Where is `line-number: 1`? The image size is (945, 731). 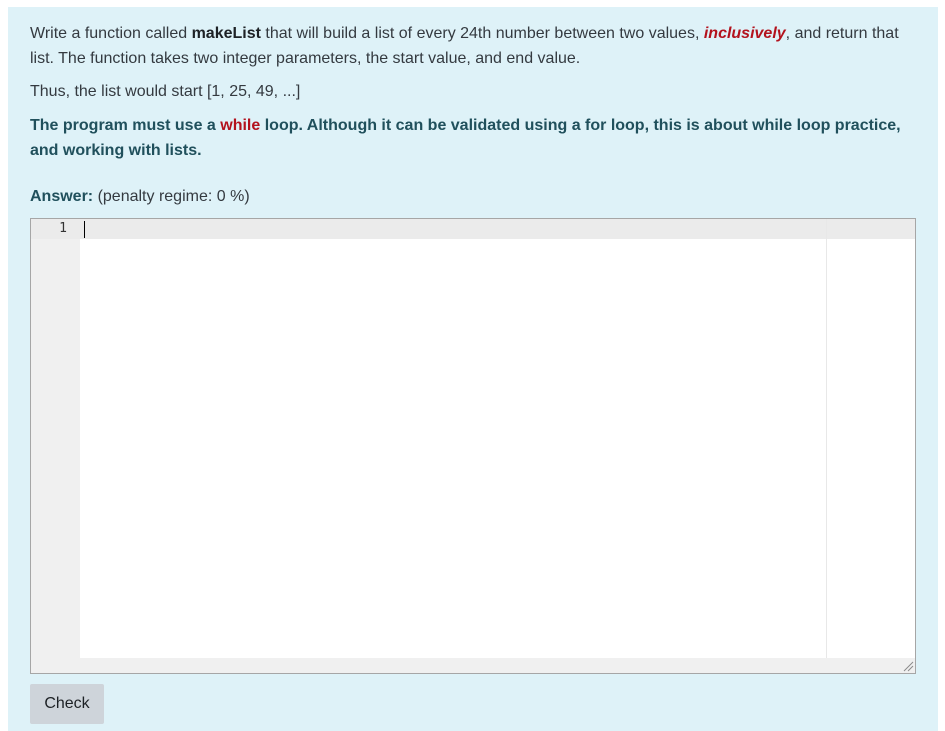
line-number: 1 is located at coordinates (63, 228).